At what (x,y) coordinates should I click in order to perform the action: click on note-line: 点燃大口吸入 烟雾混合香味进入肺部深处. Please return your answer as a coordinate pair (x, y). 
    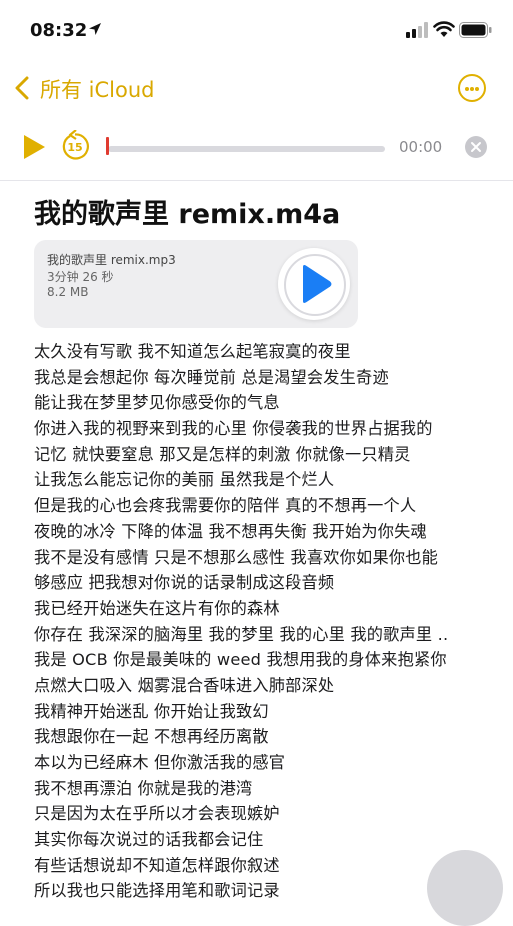
    Looking at the image, I should click on (184, 685).